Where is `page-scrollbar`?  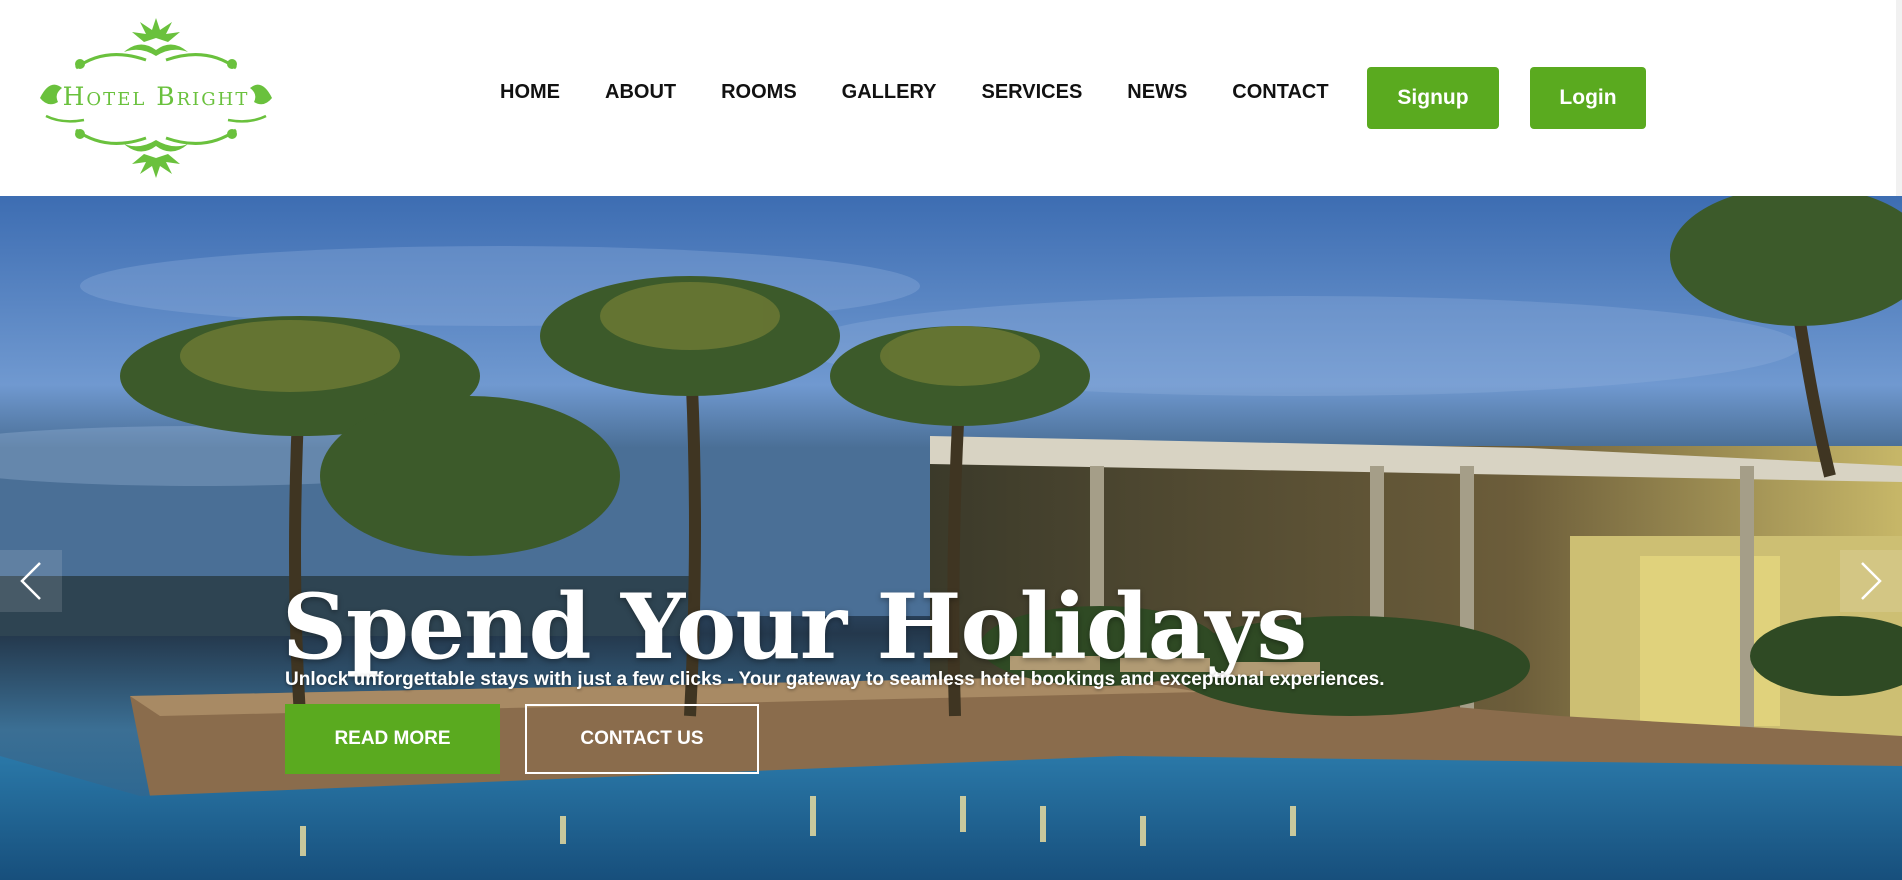
page-scrollbar is located at coordinates (1899, 98).